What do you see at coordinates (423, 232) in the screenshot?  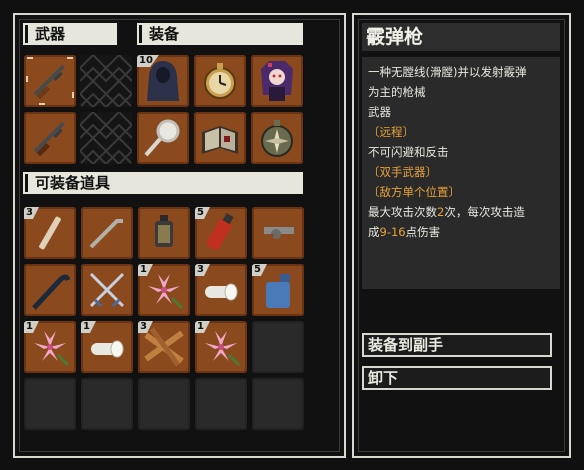 I see `damage-suffix: 点伤害` at bounding box center [423, 232].